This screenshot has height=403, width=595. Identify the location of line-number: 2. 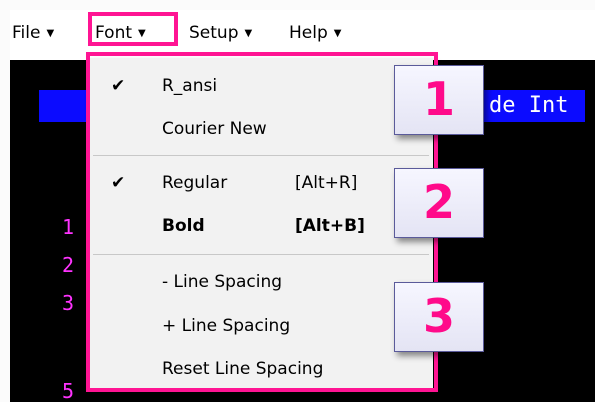
(68, 265).